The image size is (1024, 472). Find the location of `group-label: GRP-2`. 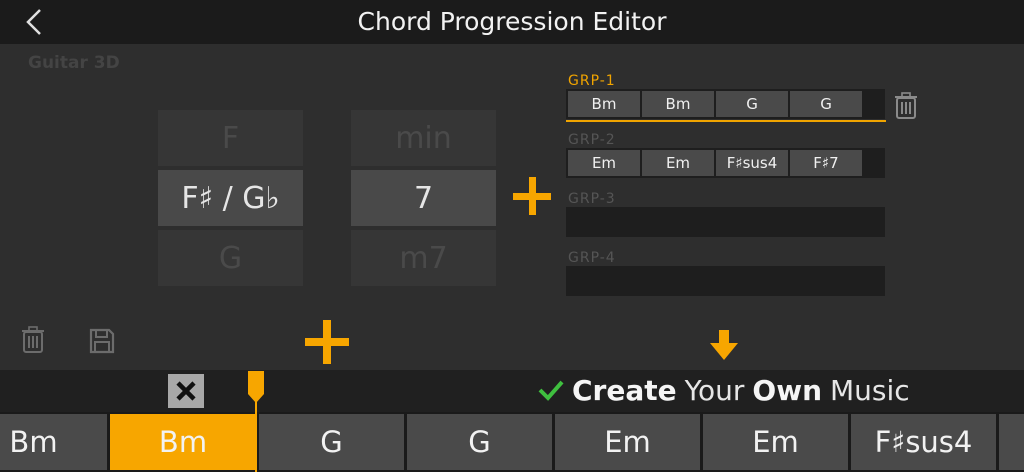

group-label: GRP-2 is located at coordinates (592, 140).